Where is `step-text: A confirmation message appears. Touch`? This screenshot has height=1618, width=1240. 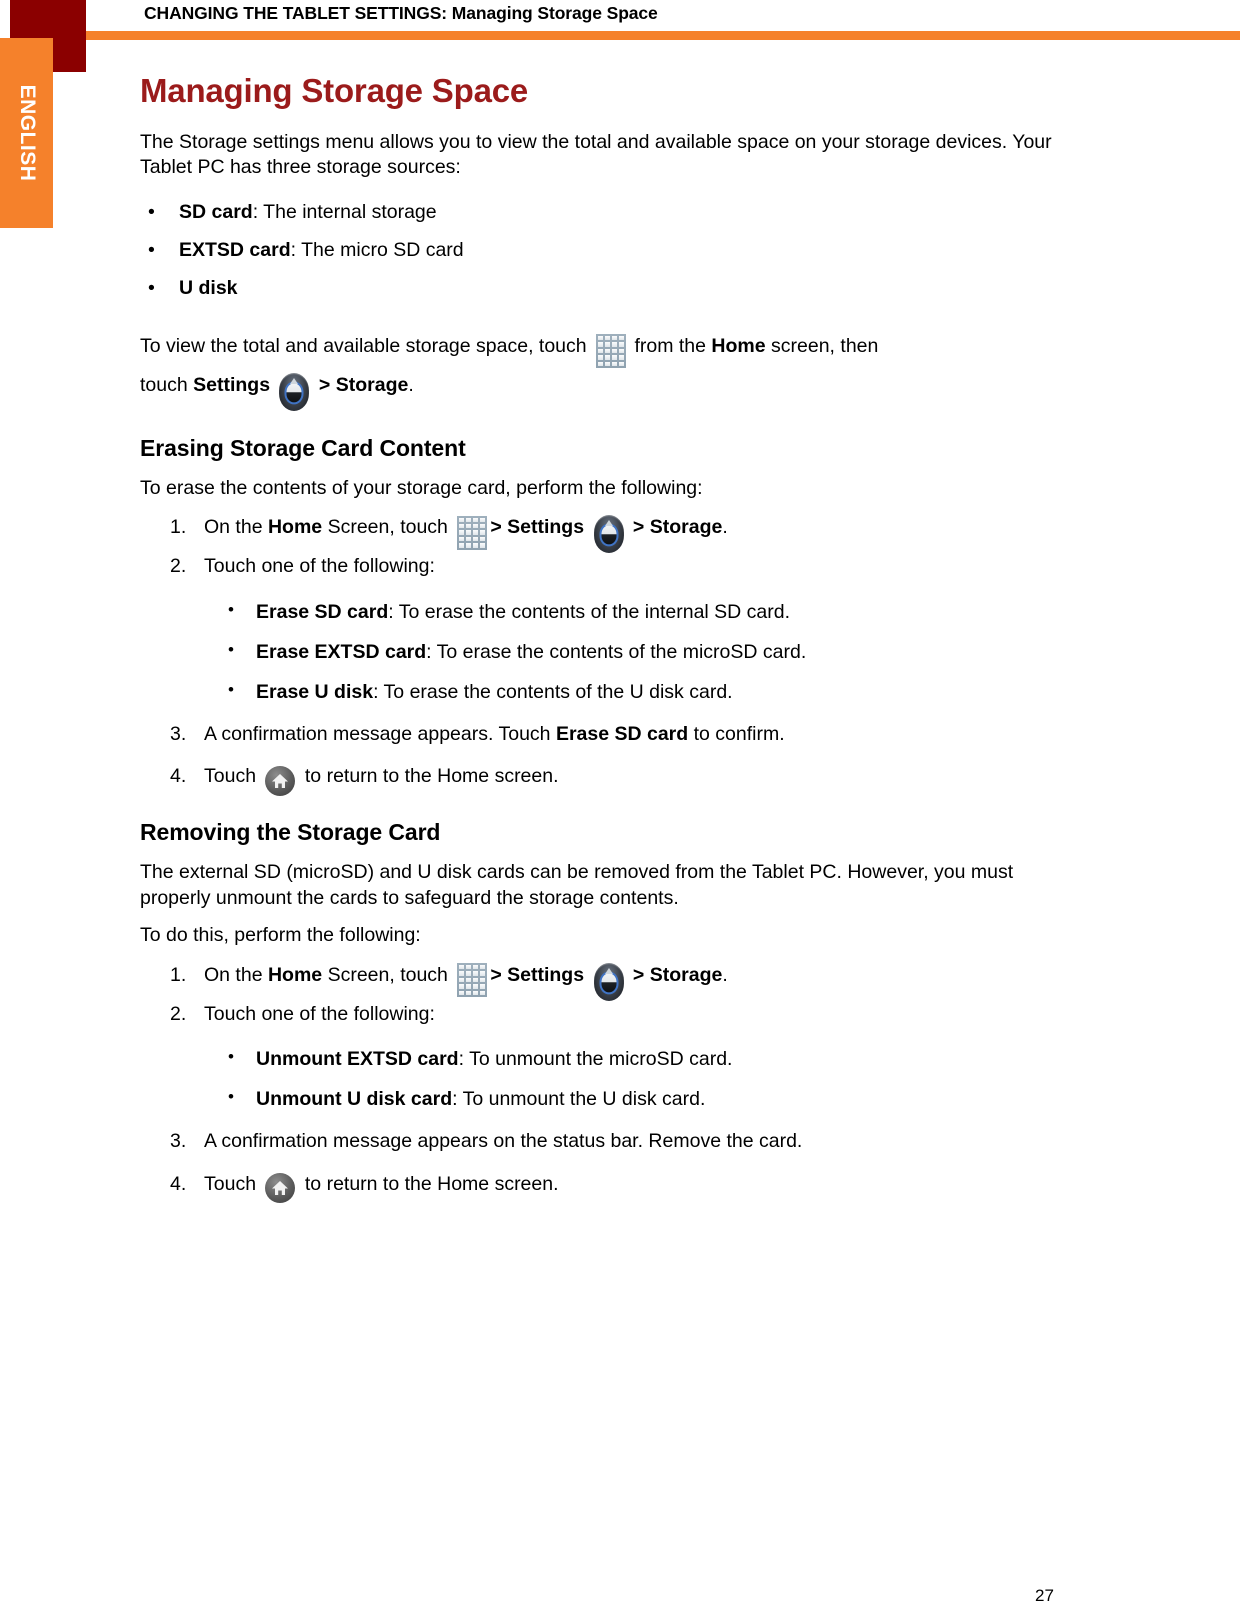
step-text: A confirmation message appears. Touch is located at coordinates (377, 733).